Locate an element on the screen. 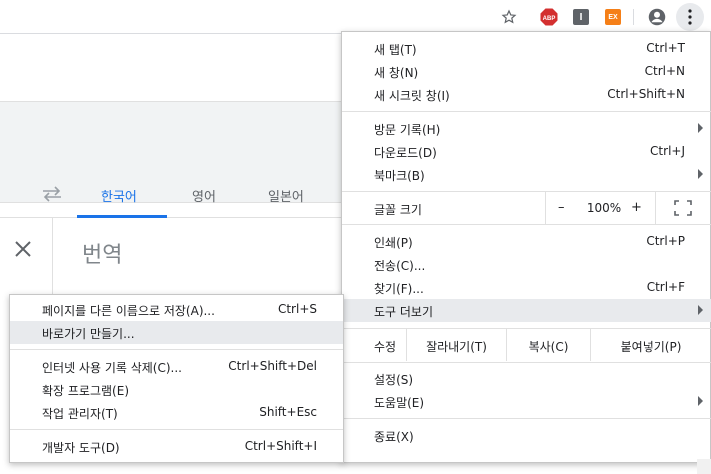 The width and height of the screenshot is (711, 474). menu-item-label: 종료(X) is located at coordinates (394, 437).